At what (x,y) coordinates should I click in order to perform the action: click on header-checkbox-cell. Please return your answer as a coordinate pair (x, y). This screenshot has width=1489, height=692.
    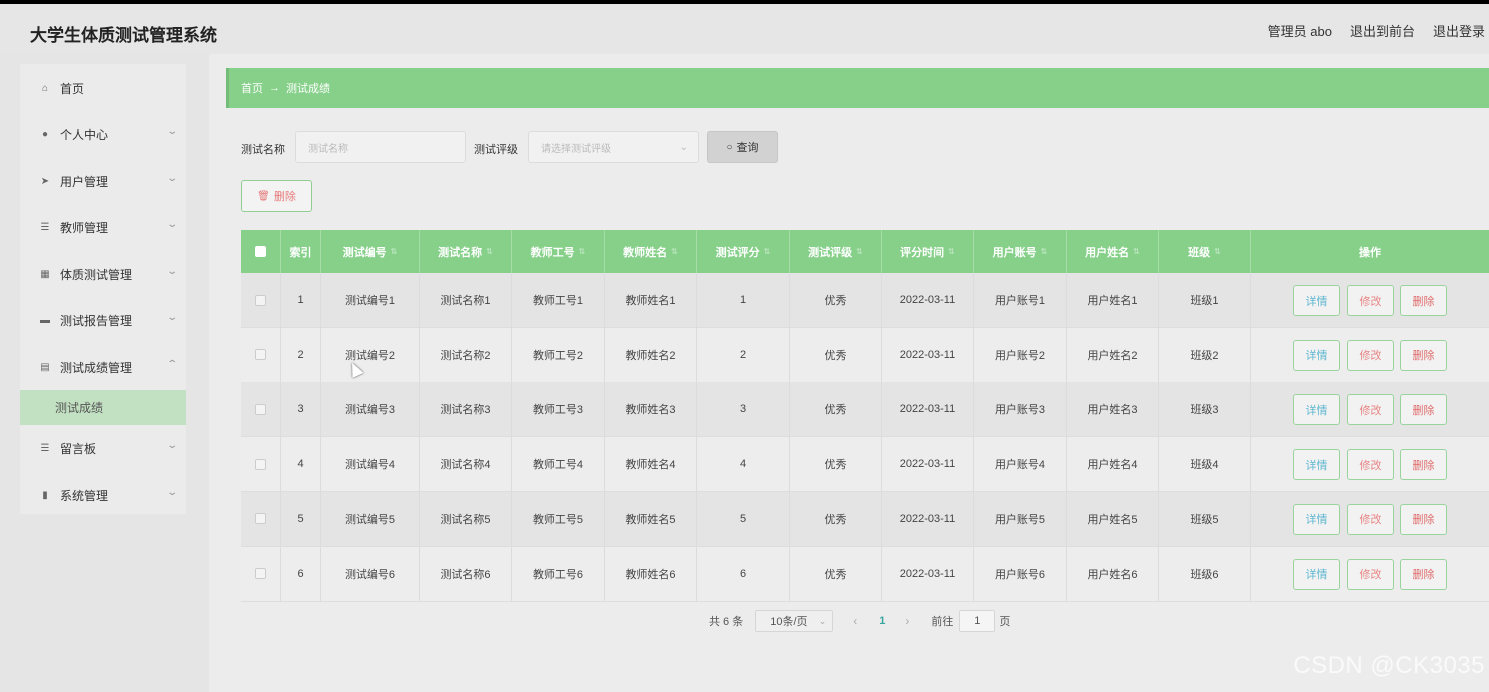
    Looking at the image, I should click on (261, 251).